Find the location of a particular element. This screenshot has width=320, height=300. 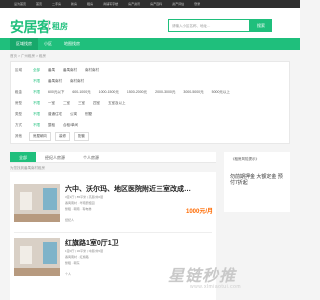

listing-source: 经纪人 is located at coordinates (70, 220).